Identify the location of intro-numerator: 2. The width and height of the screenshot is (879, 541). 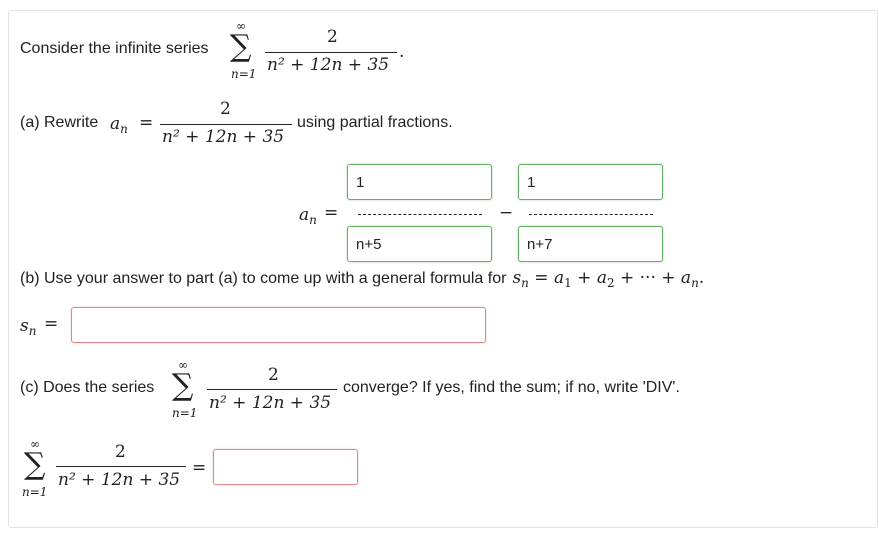
(332, 37).